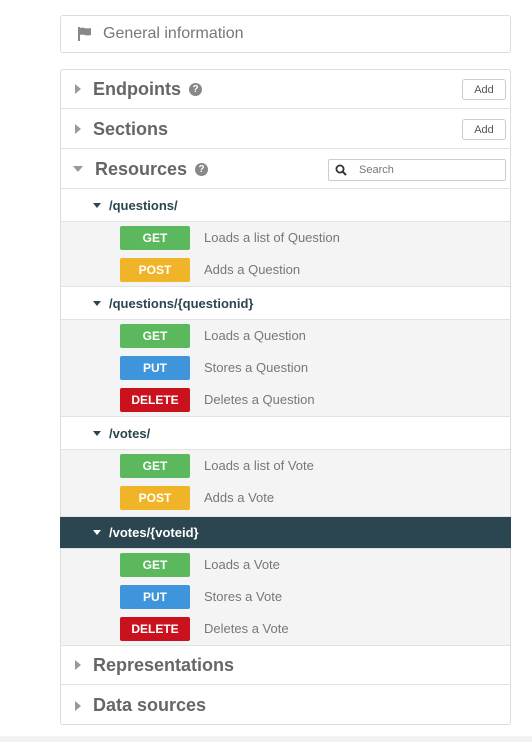 This screenshot has width=532, height=742. What do you see at coordinates (164, 664) in the screenshot?
I see `representations-title: Representations` at bounding box center [164, 664].